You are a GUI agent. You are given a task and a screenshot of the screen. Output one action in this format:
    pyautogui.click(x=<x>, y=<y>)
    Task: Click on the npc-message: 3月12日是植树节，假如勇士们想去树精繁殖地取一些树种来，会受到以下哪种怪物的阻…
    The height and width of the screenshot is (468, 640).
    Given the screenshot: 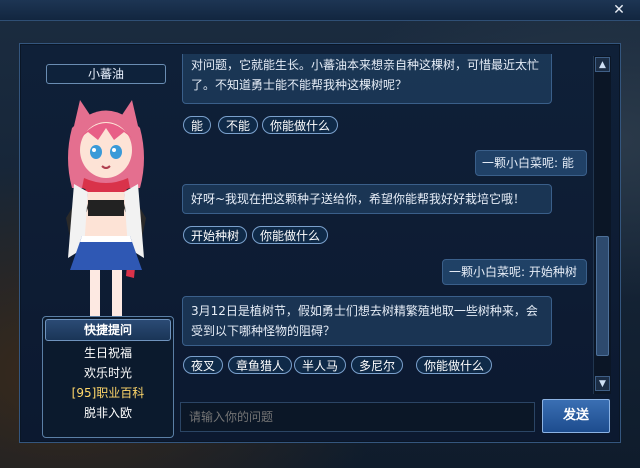 What is the action you would take?
    pyautogui.click(x=367, y=321)
    